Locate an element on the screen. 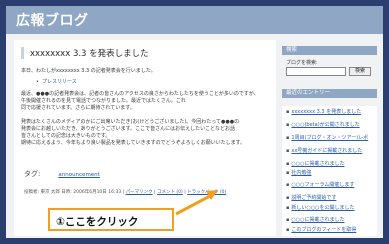 The height and width of the screenshot is (244, 389). post-title: xxxxxxxx 3.3 を発表しました is located at coordinates (85, 53).